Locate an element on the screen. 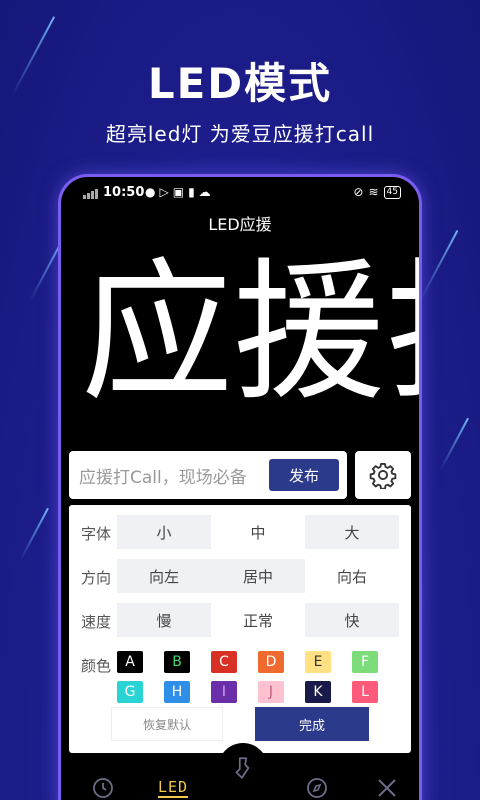 This screenshot has height=800, width=480. color-label: 颜色 is located at coordinates (96, 666).